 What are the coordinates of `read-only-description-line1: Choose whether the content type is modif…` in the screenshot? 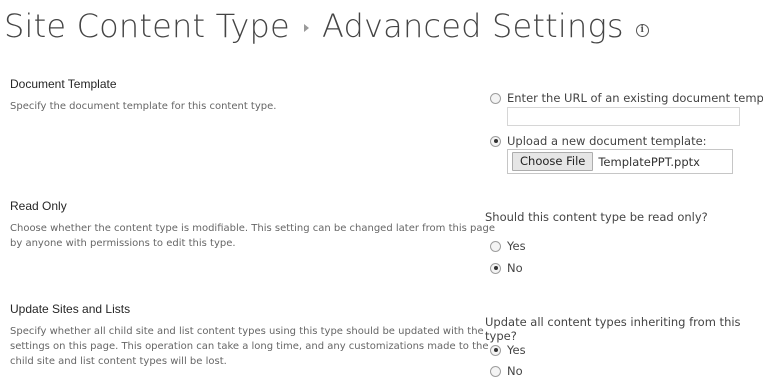 It's located at (252, 228).